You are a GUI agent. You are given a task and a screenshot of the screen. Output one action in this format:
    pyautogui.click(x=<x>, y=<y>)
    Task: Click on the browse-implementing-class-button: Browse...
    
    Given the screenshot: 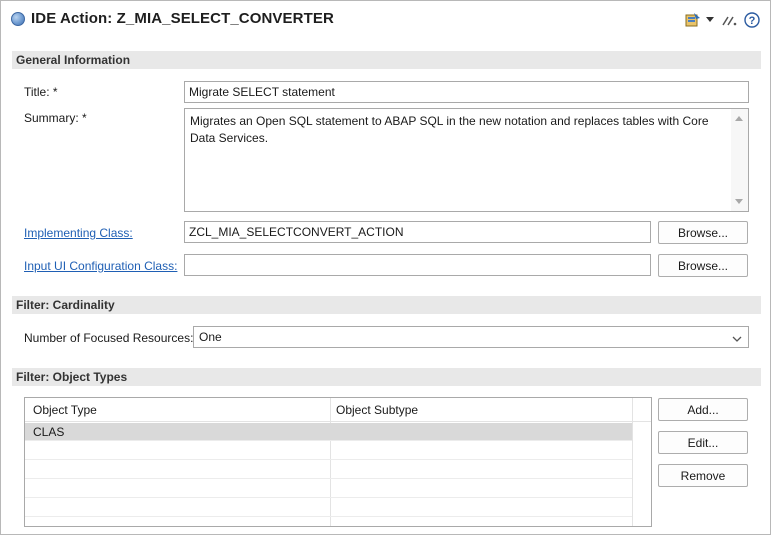 What is the action you would take?
    pyautogui.click(x=703, y=232)
    